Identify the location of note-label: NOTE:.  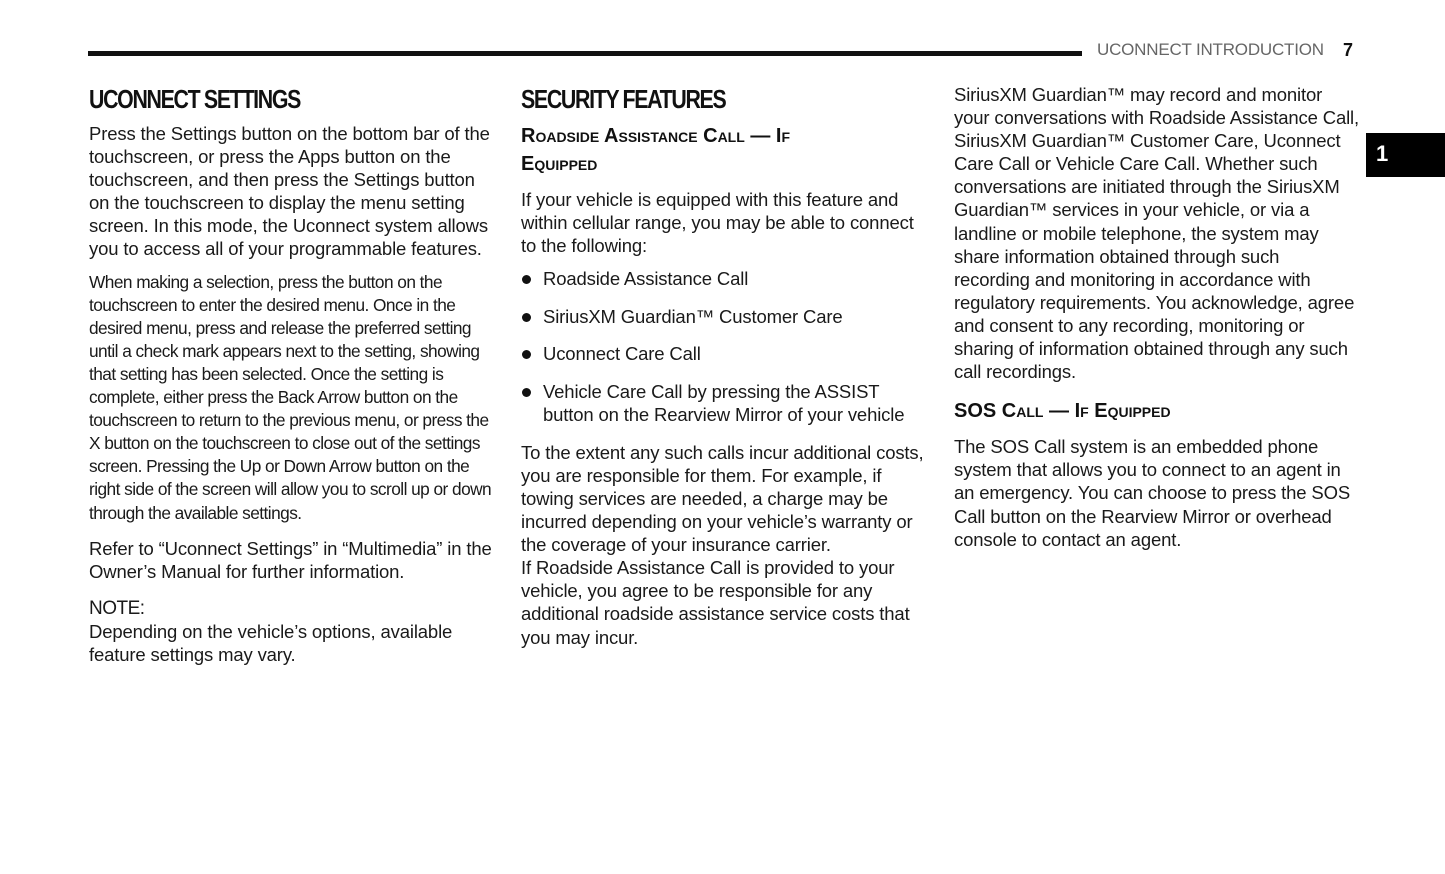
(117, 608).